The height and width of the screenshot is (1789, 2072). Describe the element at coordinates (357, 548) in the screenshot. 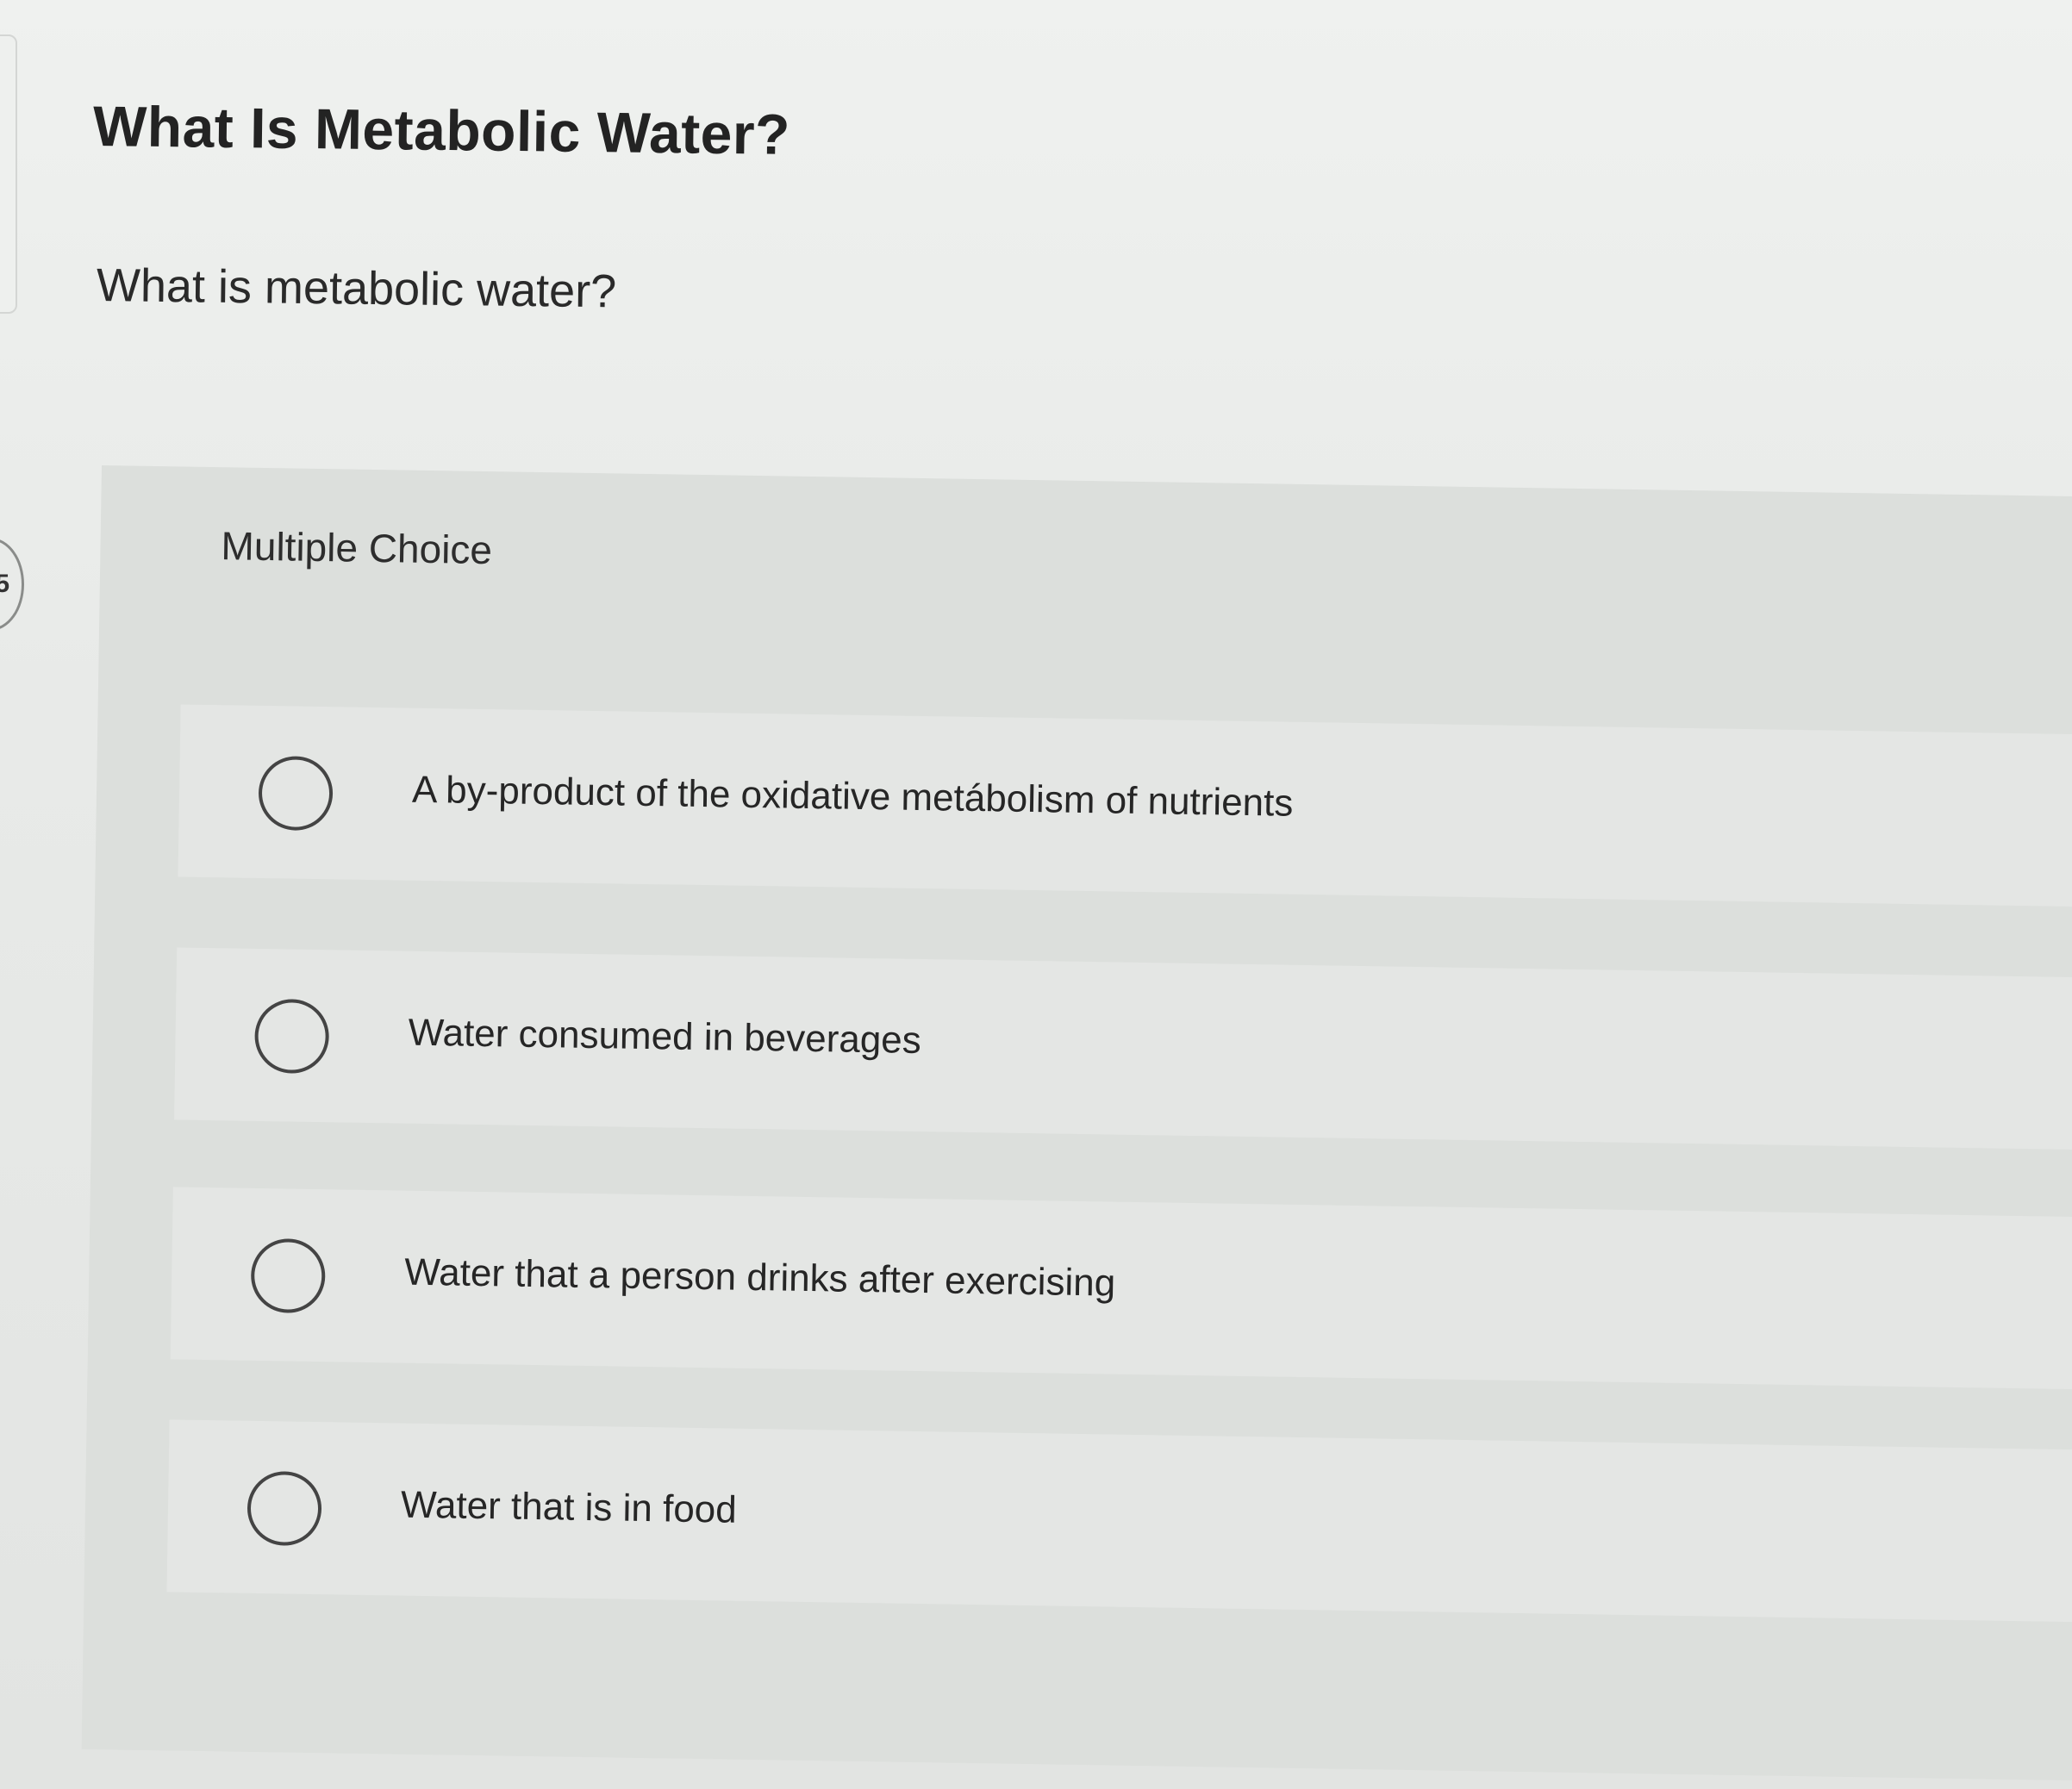

I see `question-type-label: Multiple Choice` at that location.